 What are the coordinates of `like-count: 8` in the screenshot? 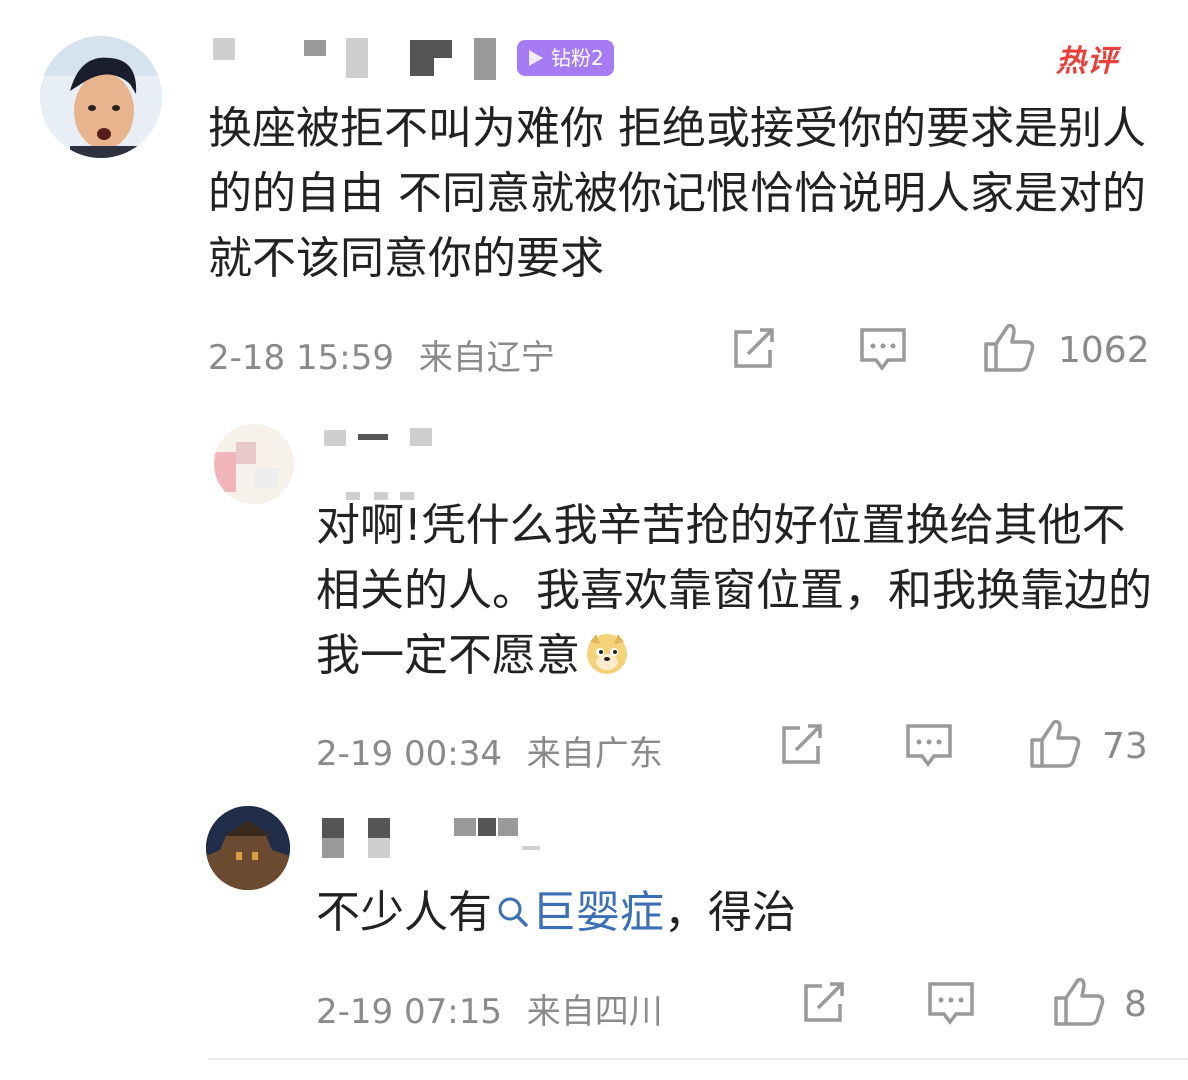 It's located at (1135, 1004).